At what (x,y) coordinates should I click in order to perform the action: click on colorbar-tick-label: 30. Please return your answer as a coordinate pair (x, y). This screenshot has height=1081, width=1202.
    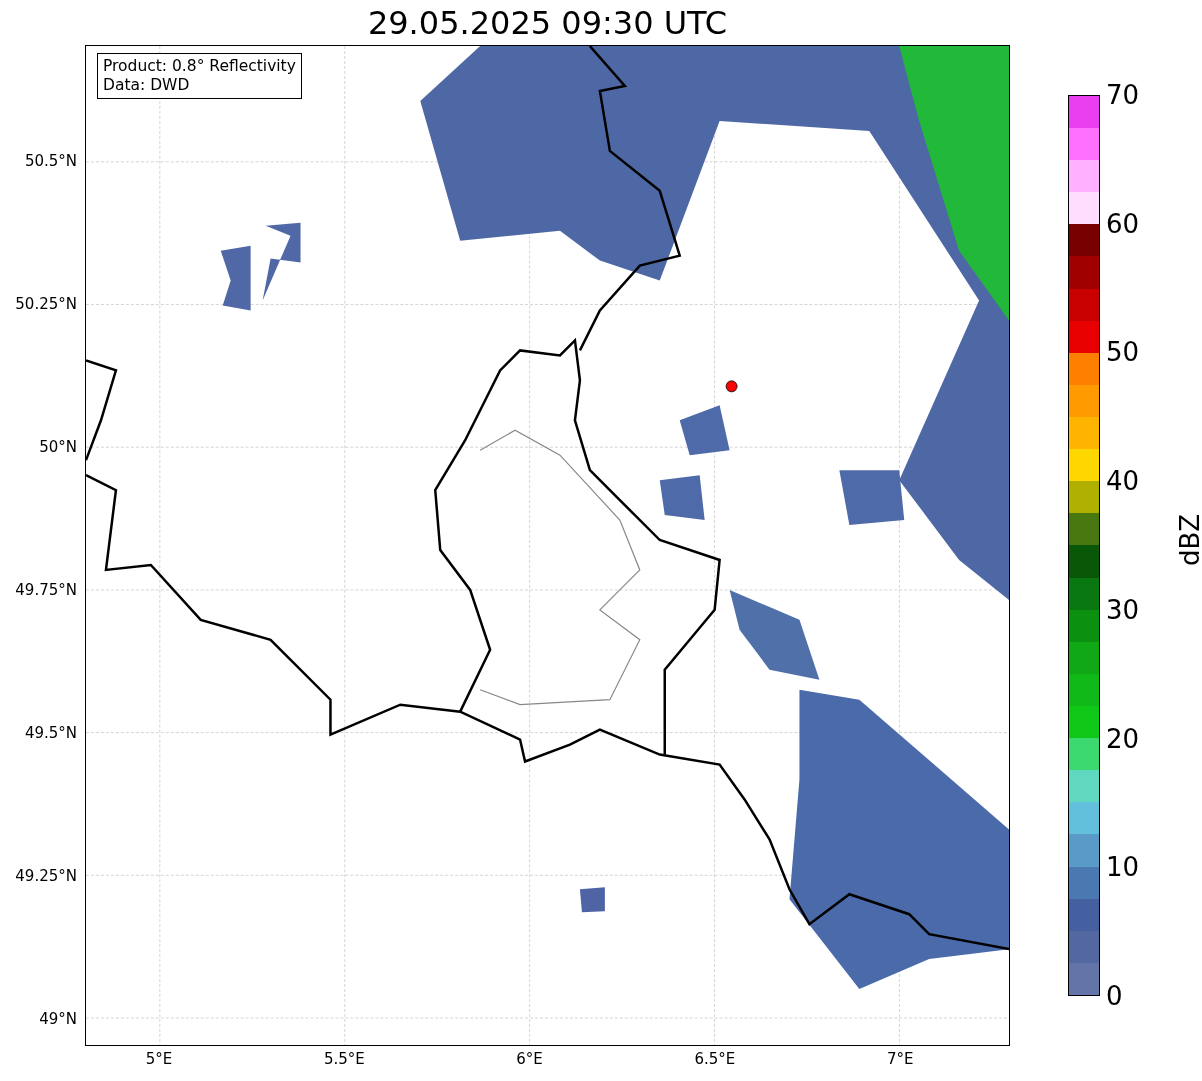
    Looking at the image, I should click on (1123, 609).